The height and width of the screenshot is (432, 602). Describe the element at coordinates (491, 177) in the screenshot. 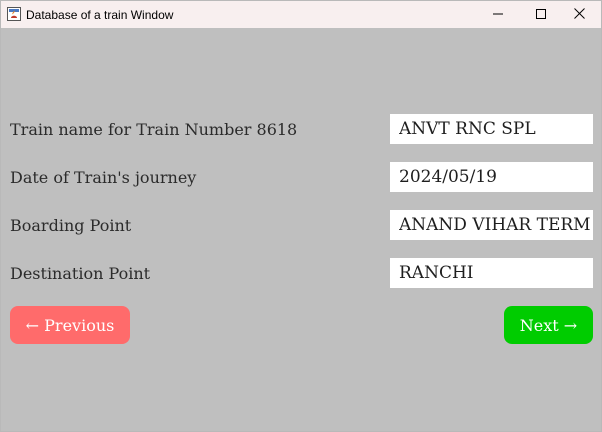

I see `date-field` at that location.